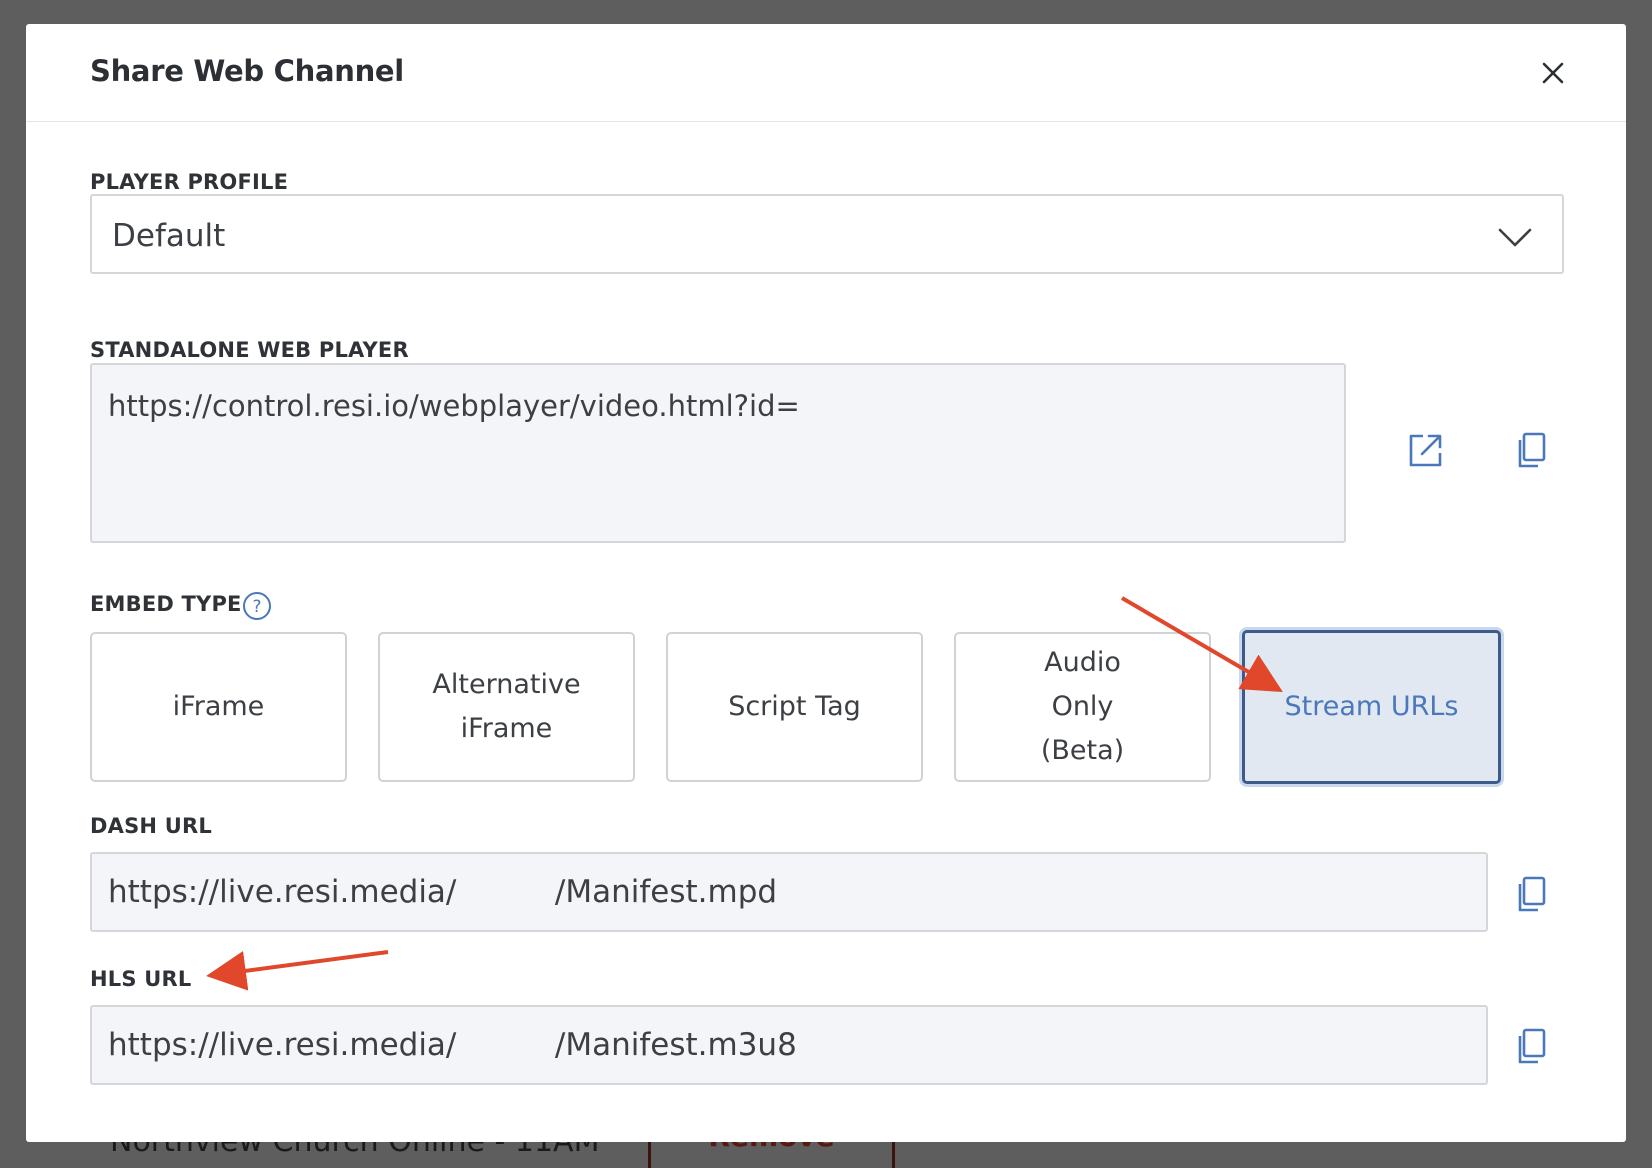 This screenshot has width=1652, height=1168. What do you see at coordinates (826, 73) in the screenshot?
I see `modal-header: Share Web Channel` at bounding box center [826, 73].